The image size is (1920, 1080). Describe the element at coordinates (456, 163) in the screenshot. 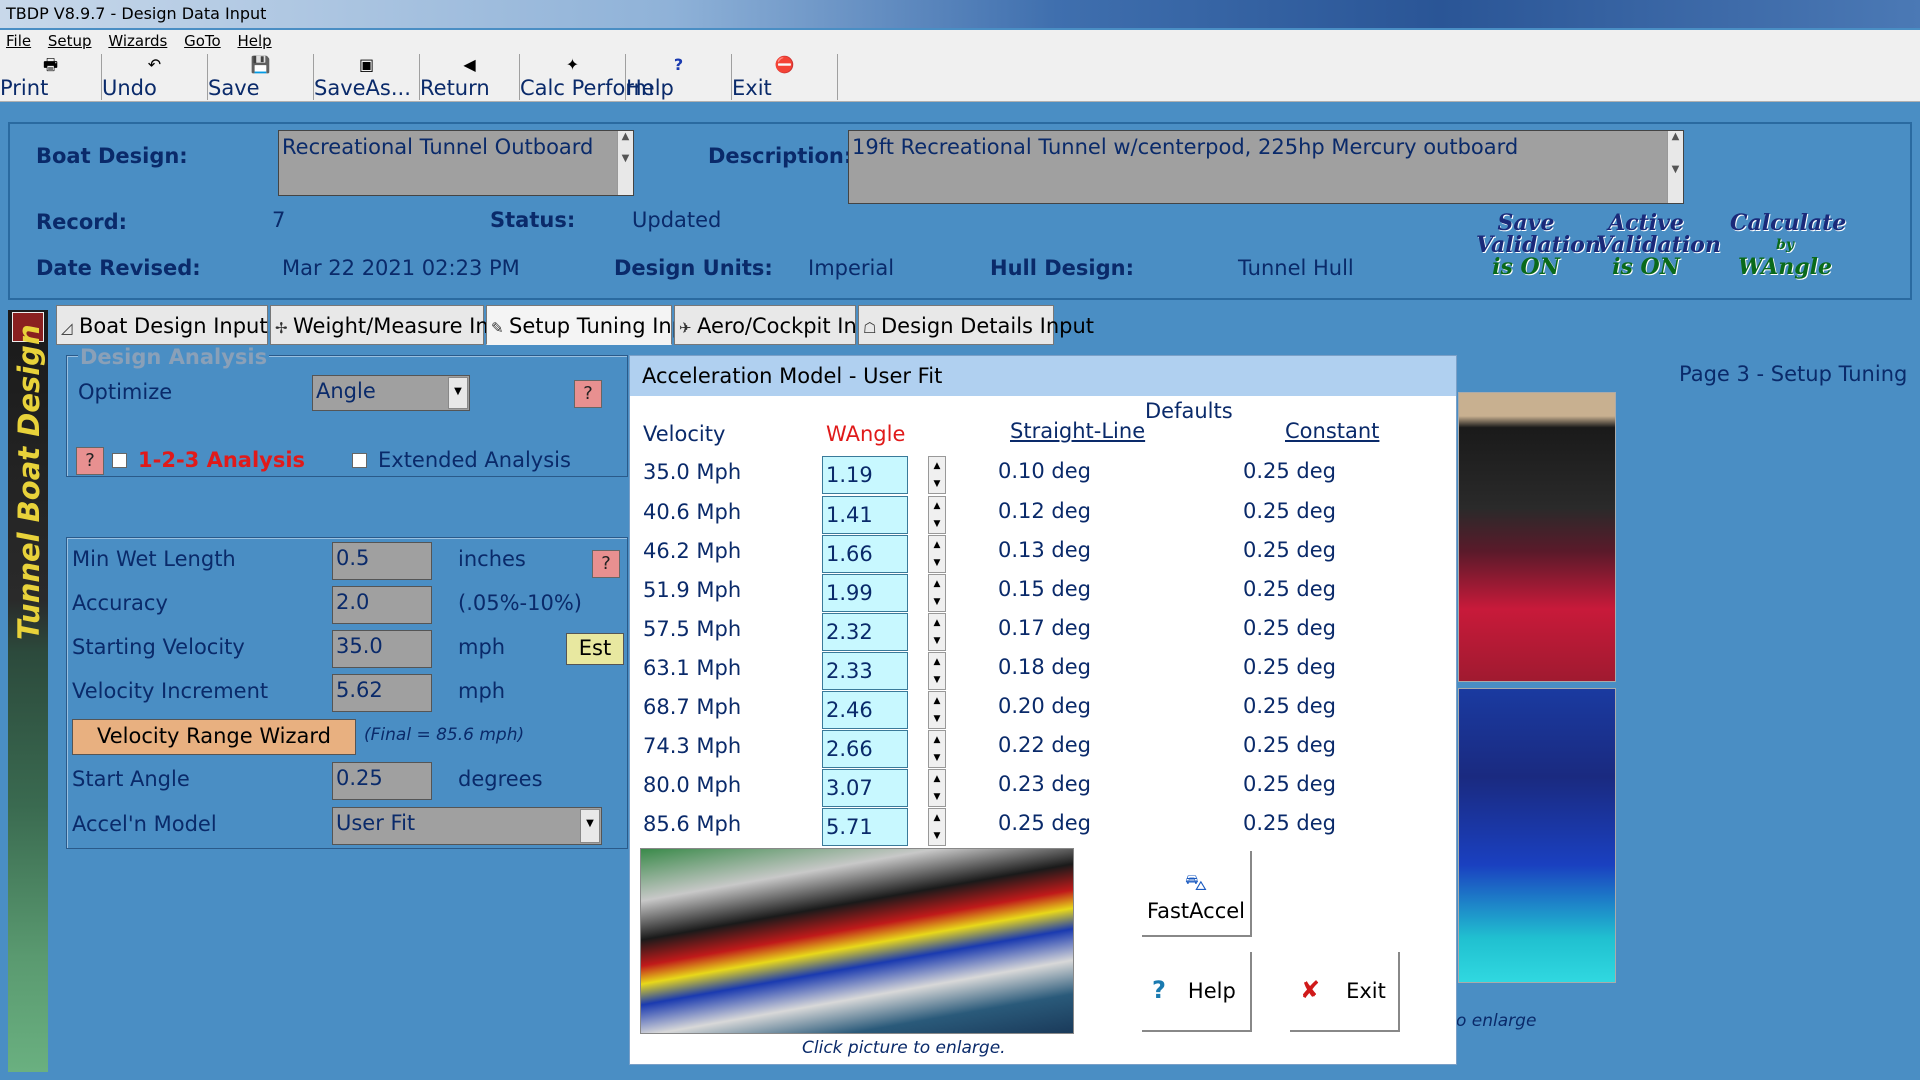

I see `boat-design-field: Recreational Tunnel Outboard ▲ ▼` at that location.